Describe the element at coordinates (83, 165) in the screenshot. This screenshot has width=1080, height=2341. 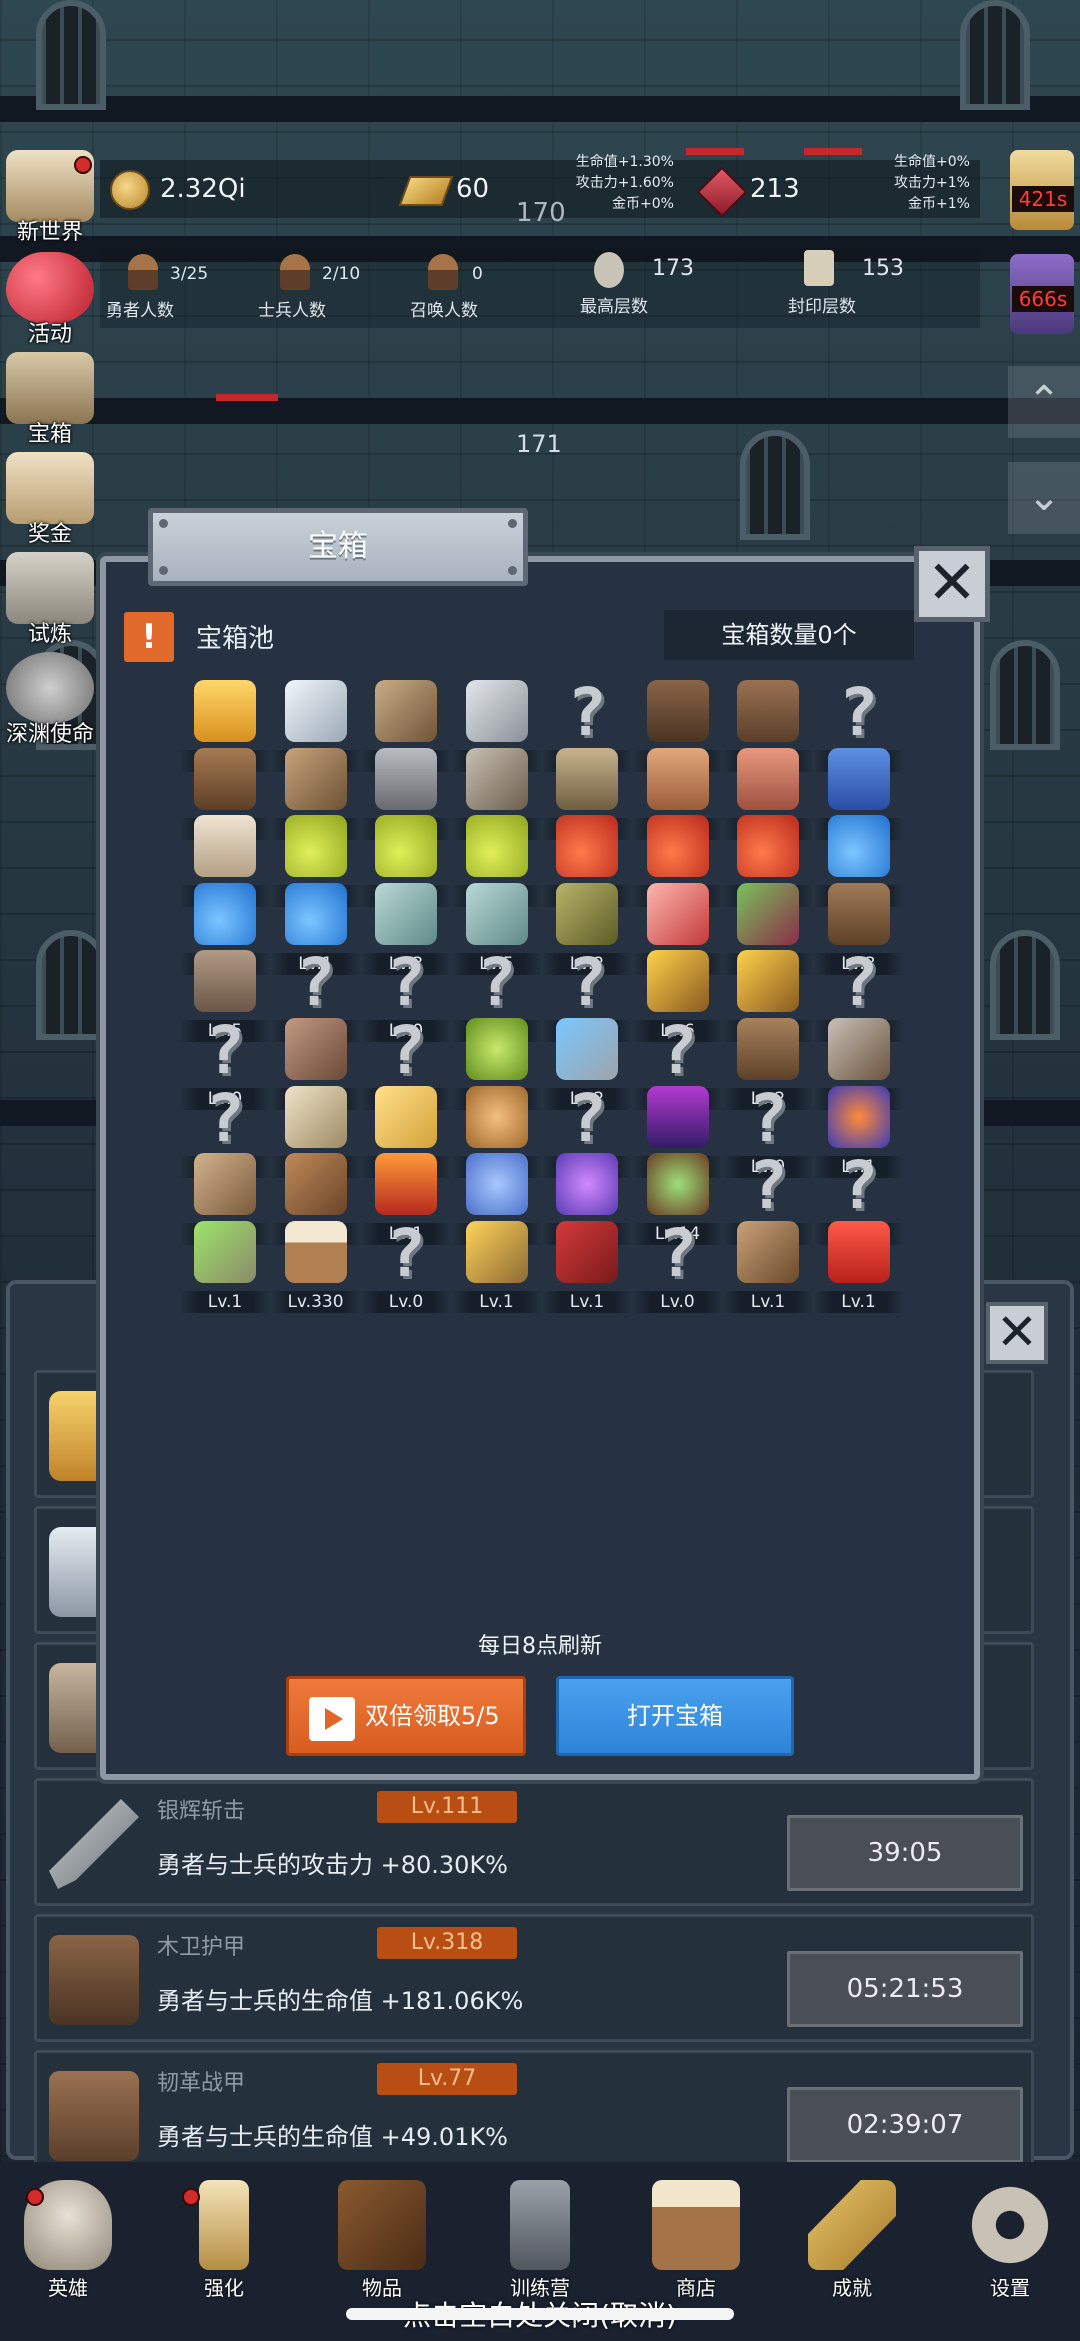
I see `notification-dot` at that location.